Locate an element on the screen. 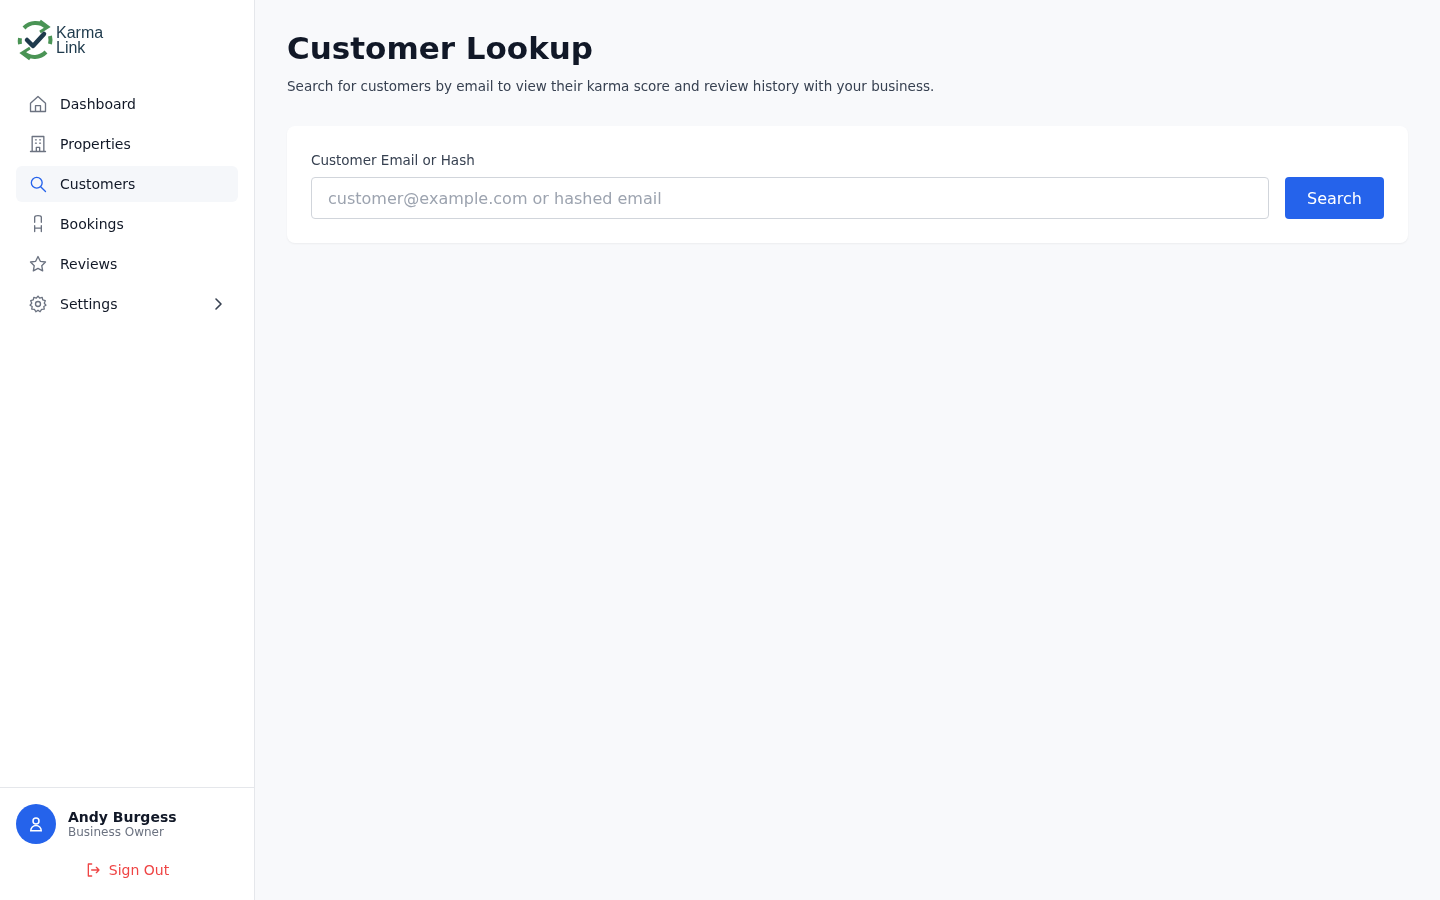 The height and width of the screenshot is (900, 1440). sign-out-button: Sign Out is located at coordinates (127, 870).